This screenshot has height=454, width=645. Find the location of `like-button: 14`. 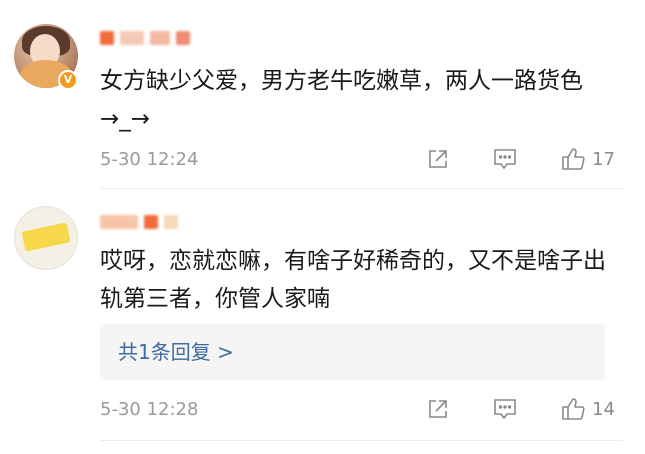

like-button: 14 is located at coordinates (587, 409).